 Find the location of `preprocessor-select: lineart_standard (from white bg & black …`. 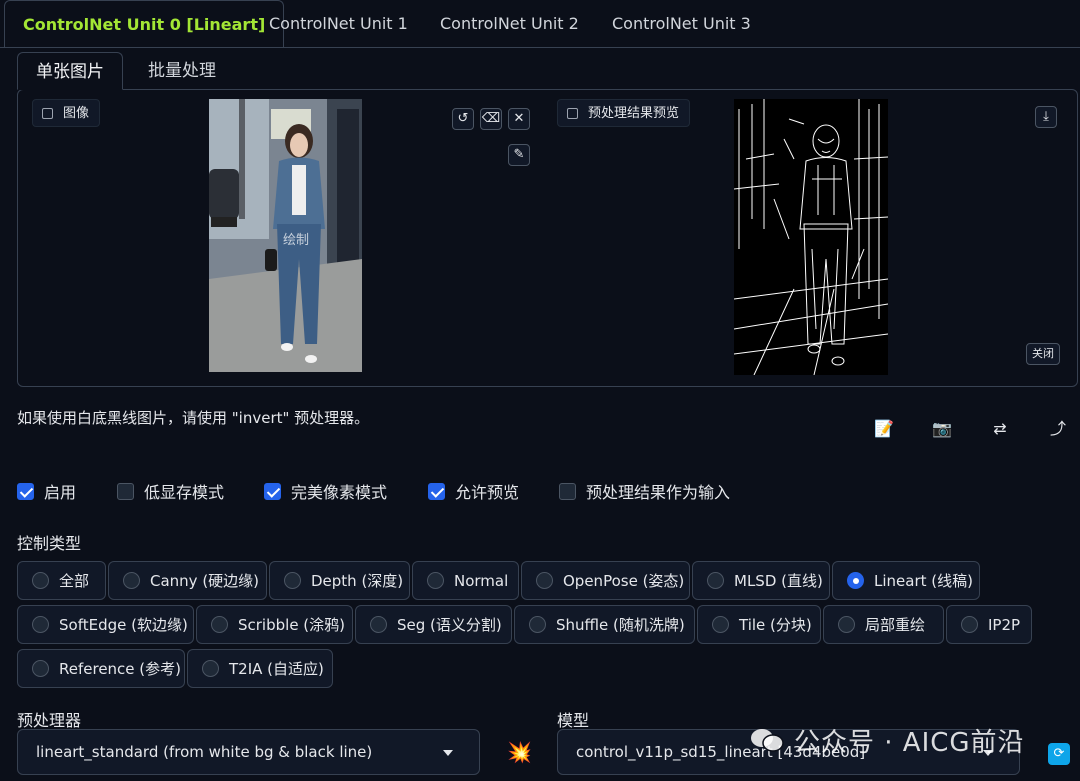

preprocessor-select: lineart_standard (from white bg & black … is located at coordinates (248, 752).